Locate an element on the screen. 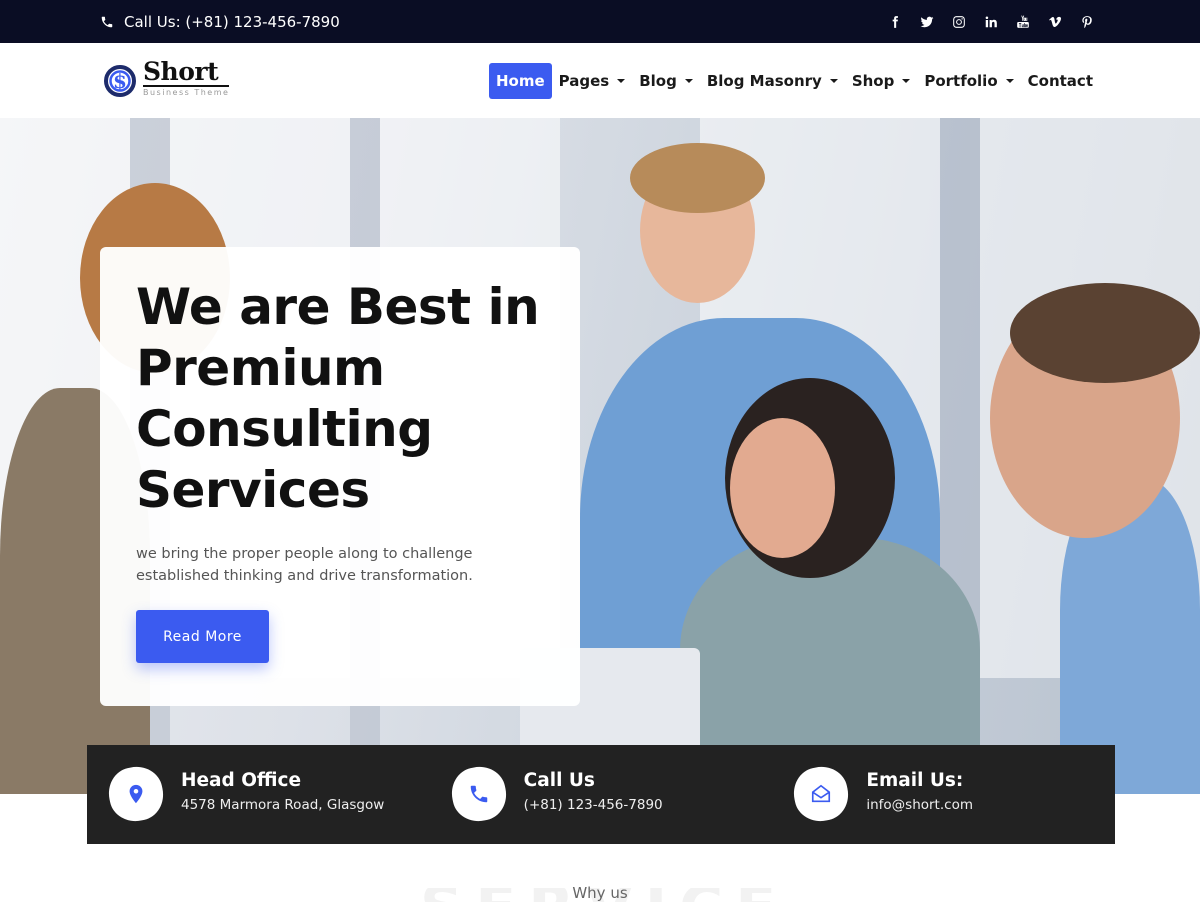 This screenshot has width=1200, height=902. nav-shop-label: Shop is located at coordinates (873, 81).